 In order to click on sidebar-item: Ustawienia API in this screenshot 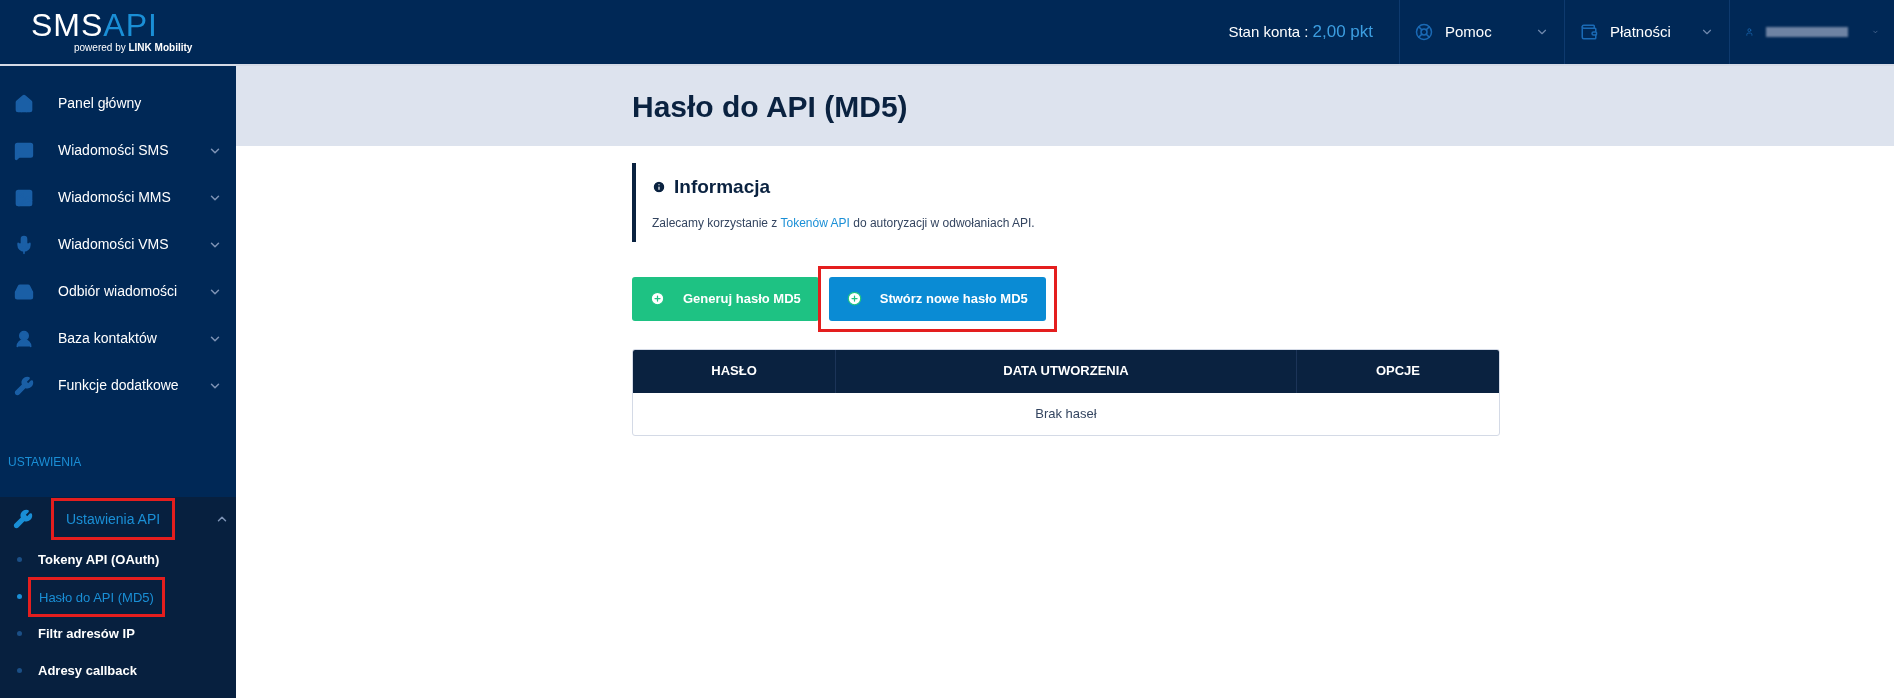, I will do `click(118, 519)`.